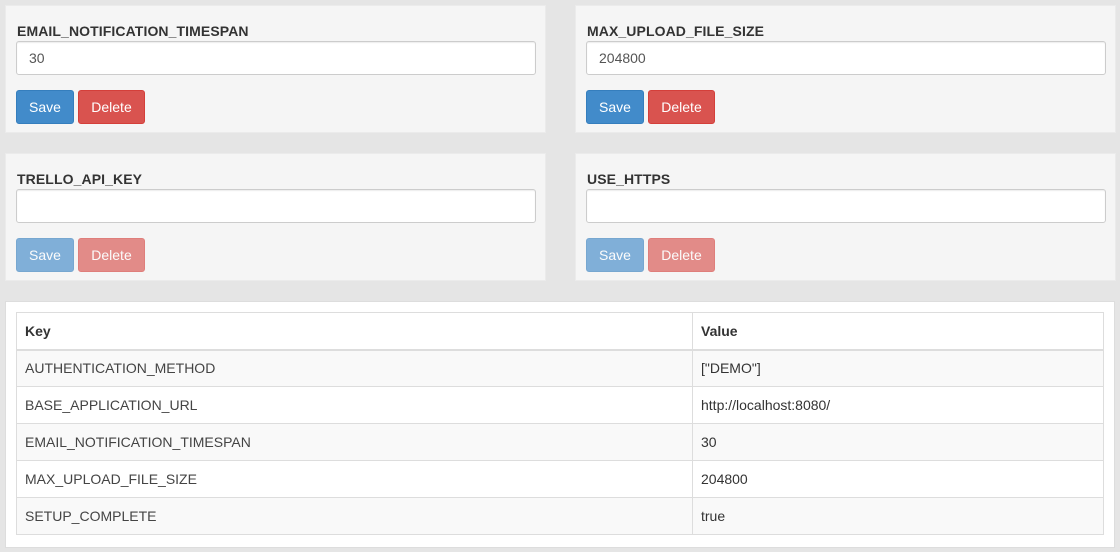 The image size is (1120, 552). I want to click on row-key: MAX_UPLOAD_FILE_SIZE, so click(354, 479).